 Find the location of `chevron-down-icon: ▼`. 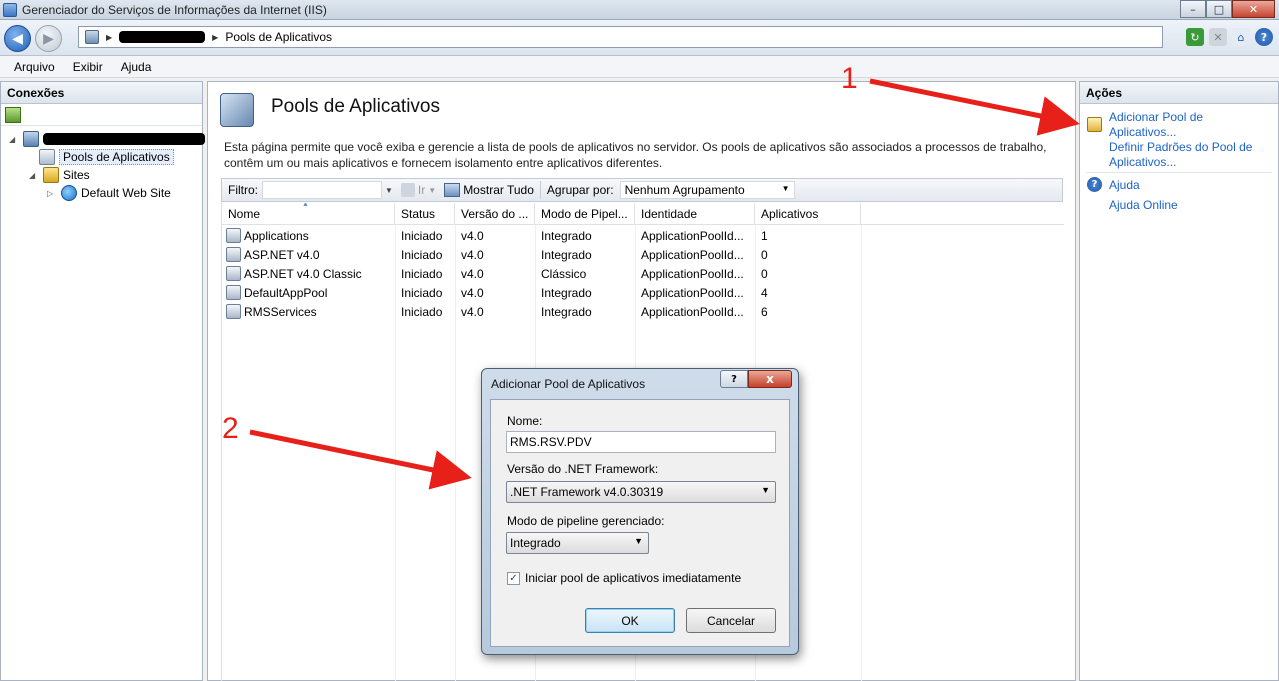

chevron-down-icon: ▼ is located at coordinates (765, 490).